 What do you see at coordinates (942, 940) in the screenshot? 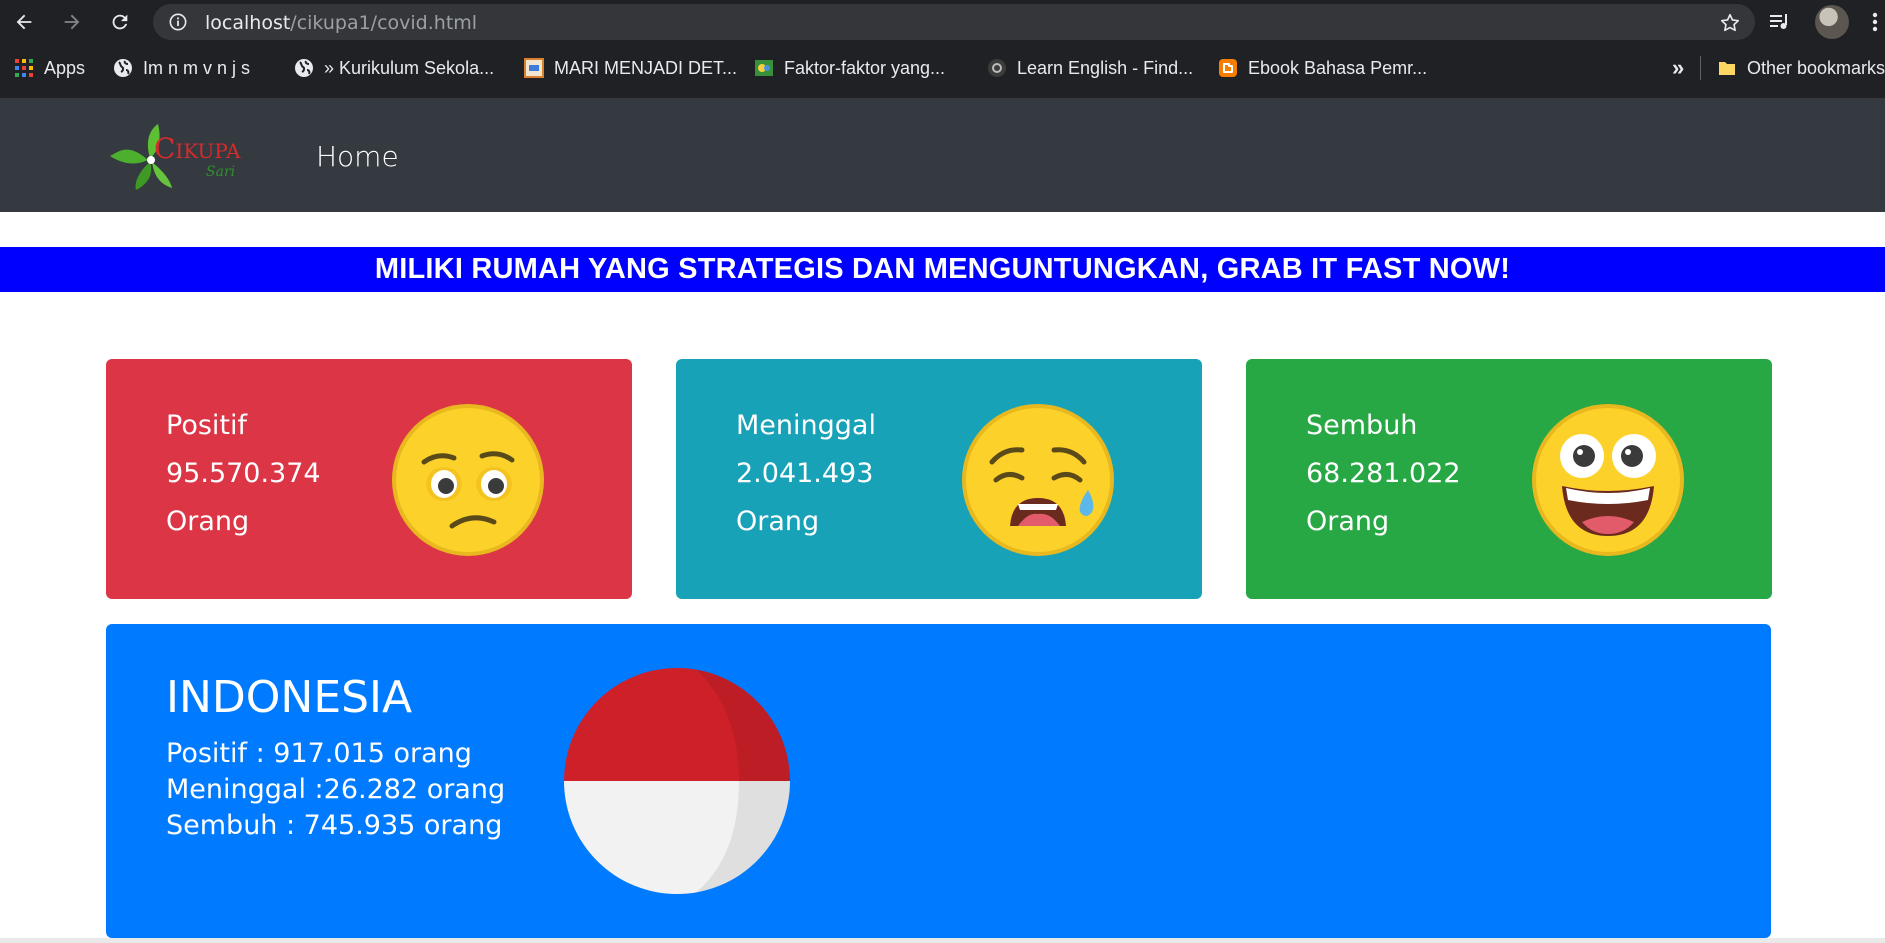
I see `page-bottom-edge` at bounding box center [942, 940].